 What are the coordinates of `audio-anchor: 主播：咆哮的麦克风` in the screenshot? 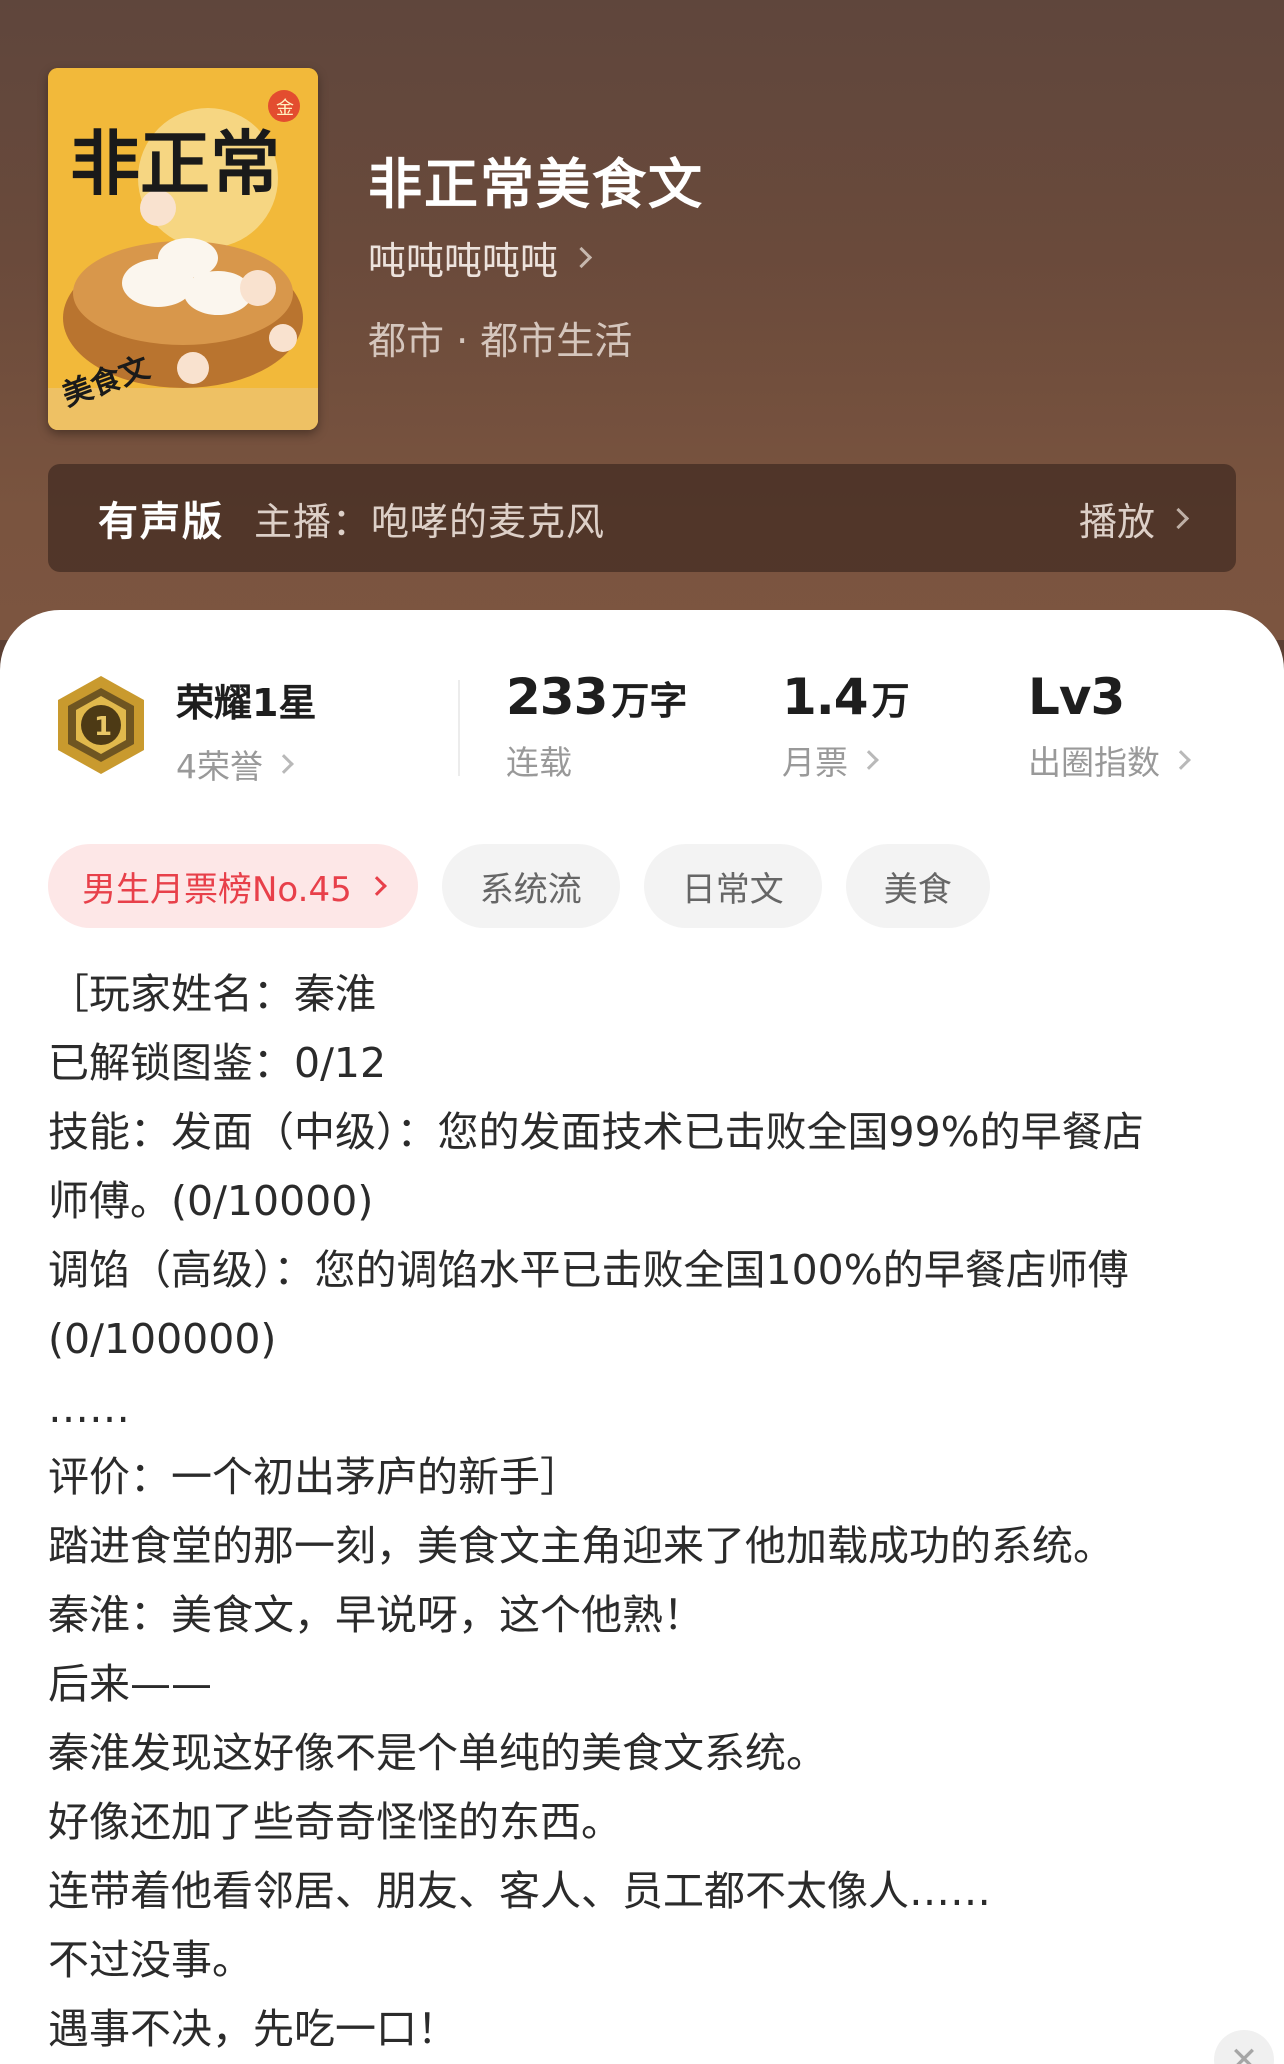 It's located at (430, 521).